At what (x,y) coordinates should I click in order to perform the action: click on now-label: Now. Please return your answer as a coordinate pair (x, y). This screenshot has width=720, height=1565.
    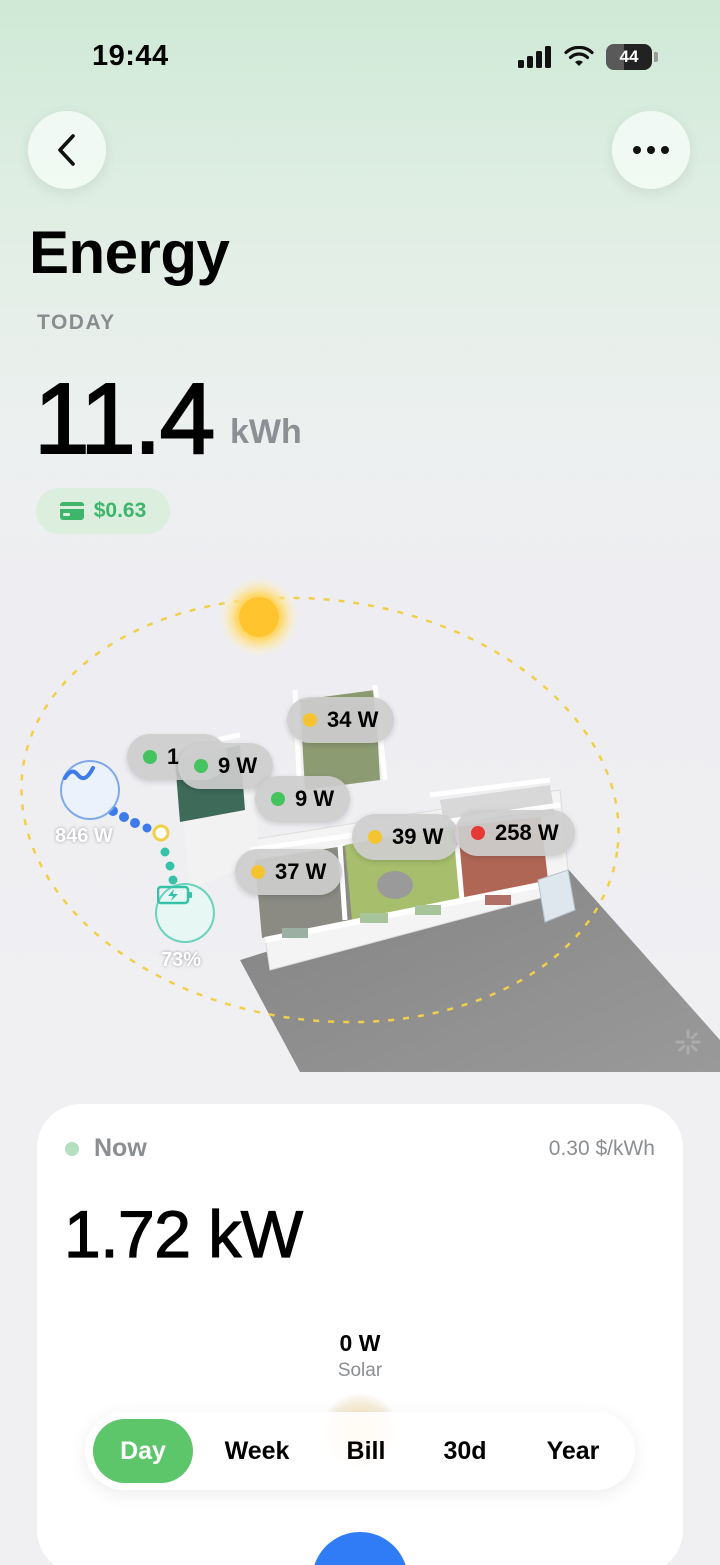
    Looking at the image, I should click on (120, 1148).